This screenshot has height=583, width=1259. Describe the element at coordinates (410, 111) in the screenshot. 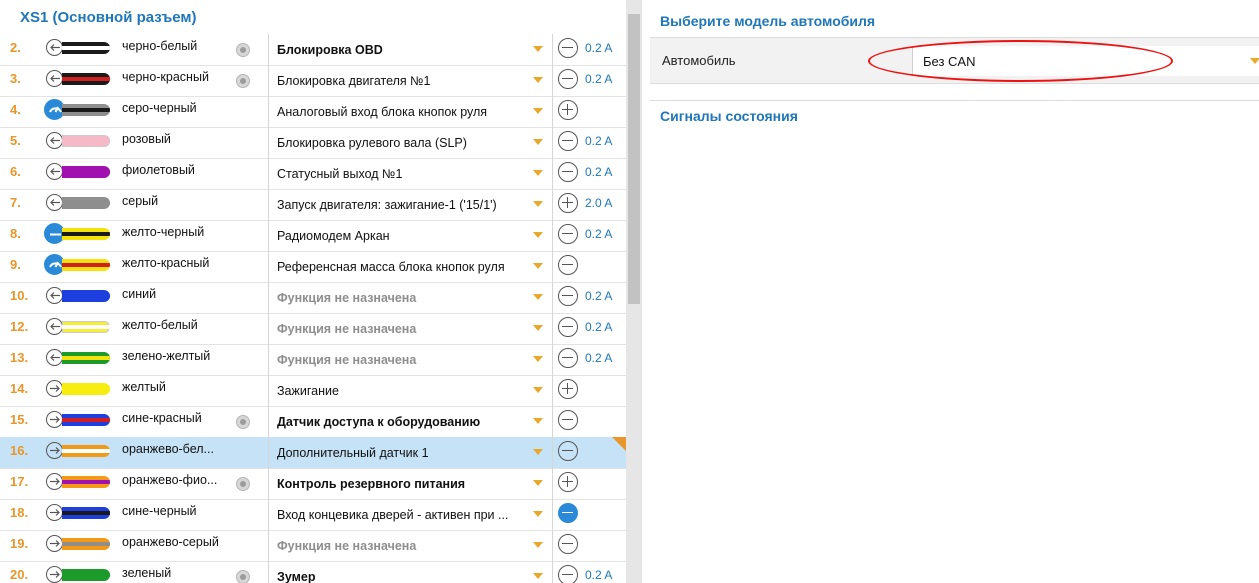

I see `function-select: Аналоговый вход блока кнопок руля` at that location.